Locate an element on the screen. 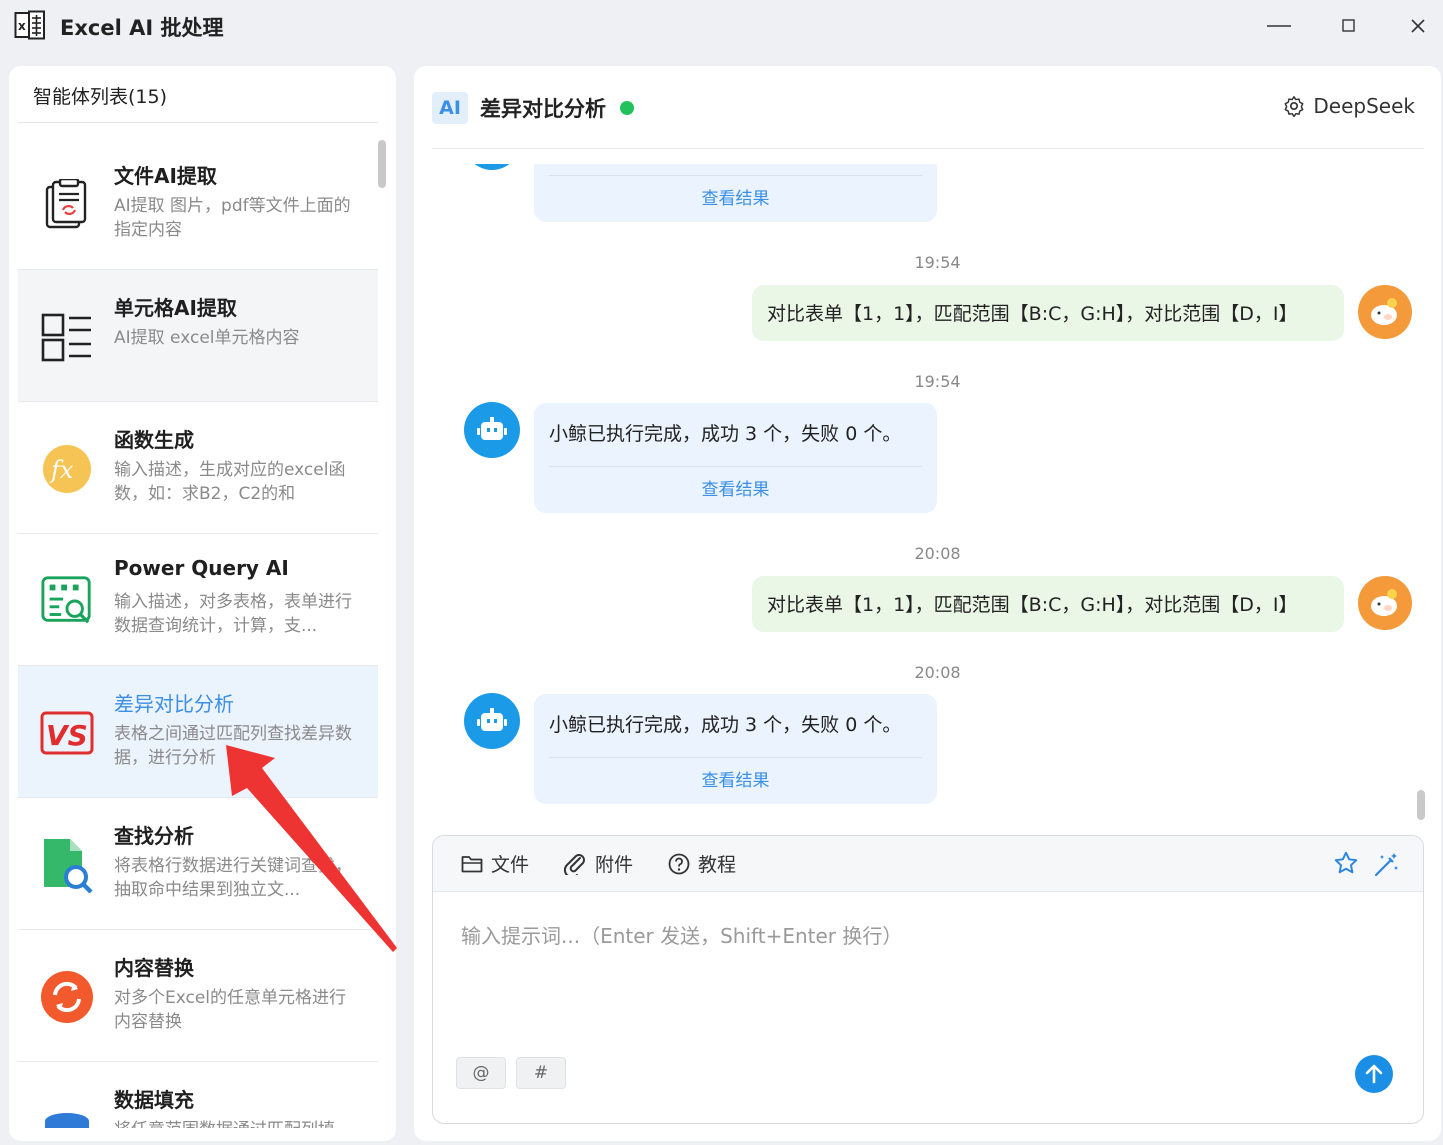 This screenshot has height=1145, width=1443. paperclip-icon is located at coordinates (574, 864).